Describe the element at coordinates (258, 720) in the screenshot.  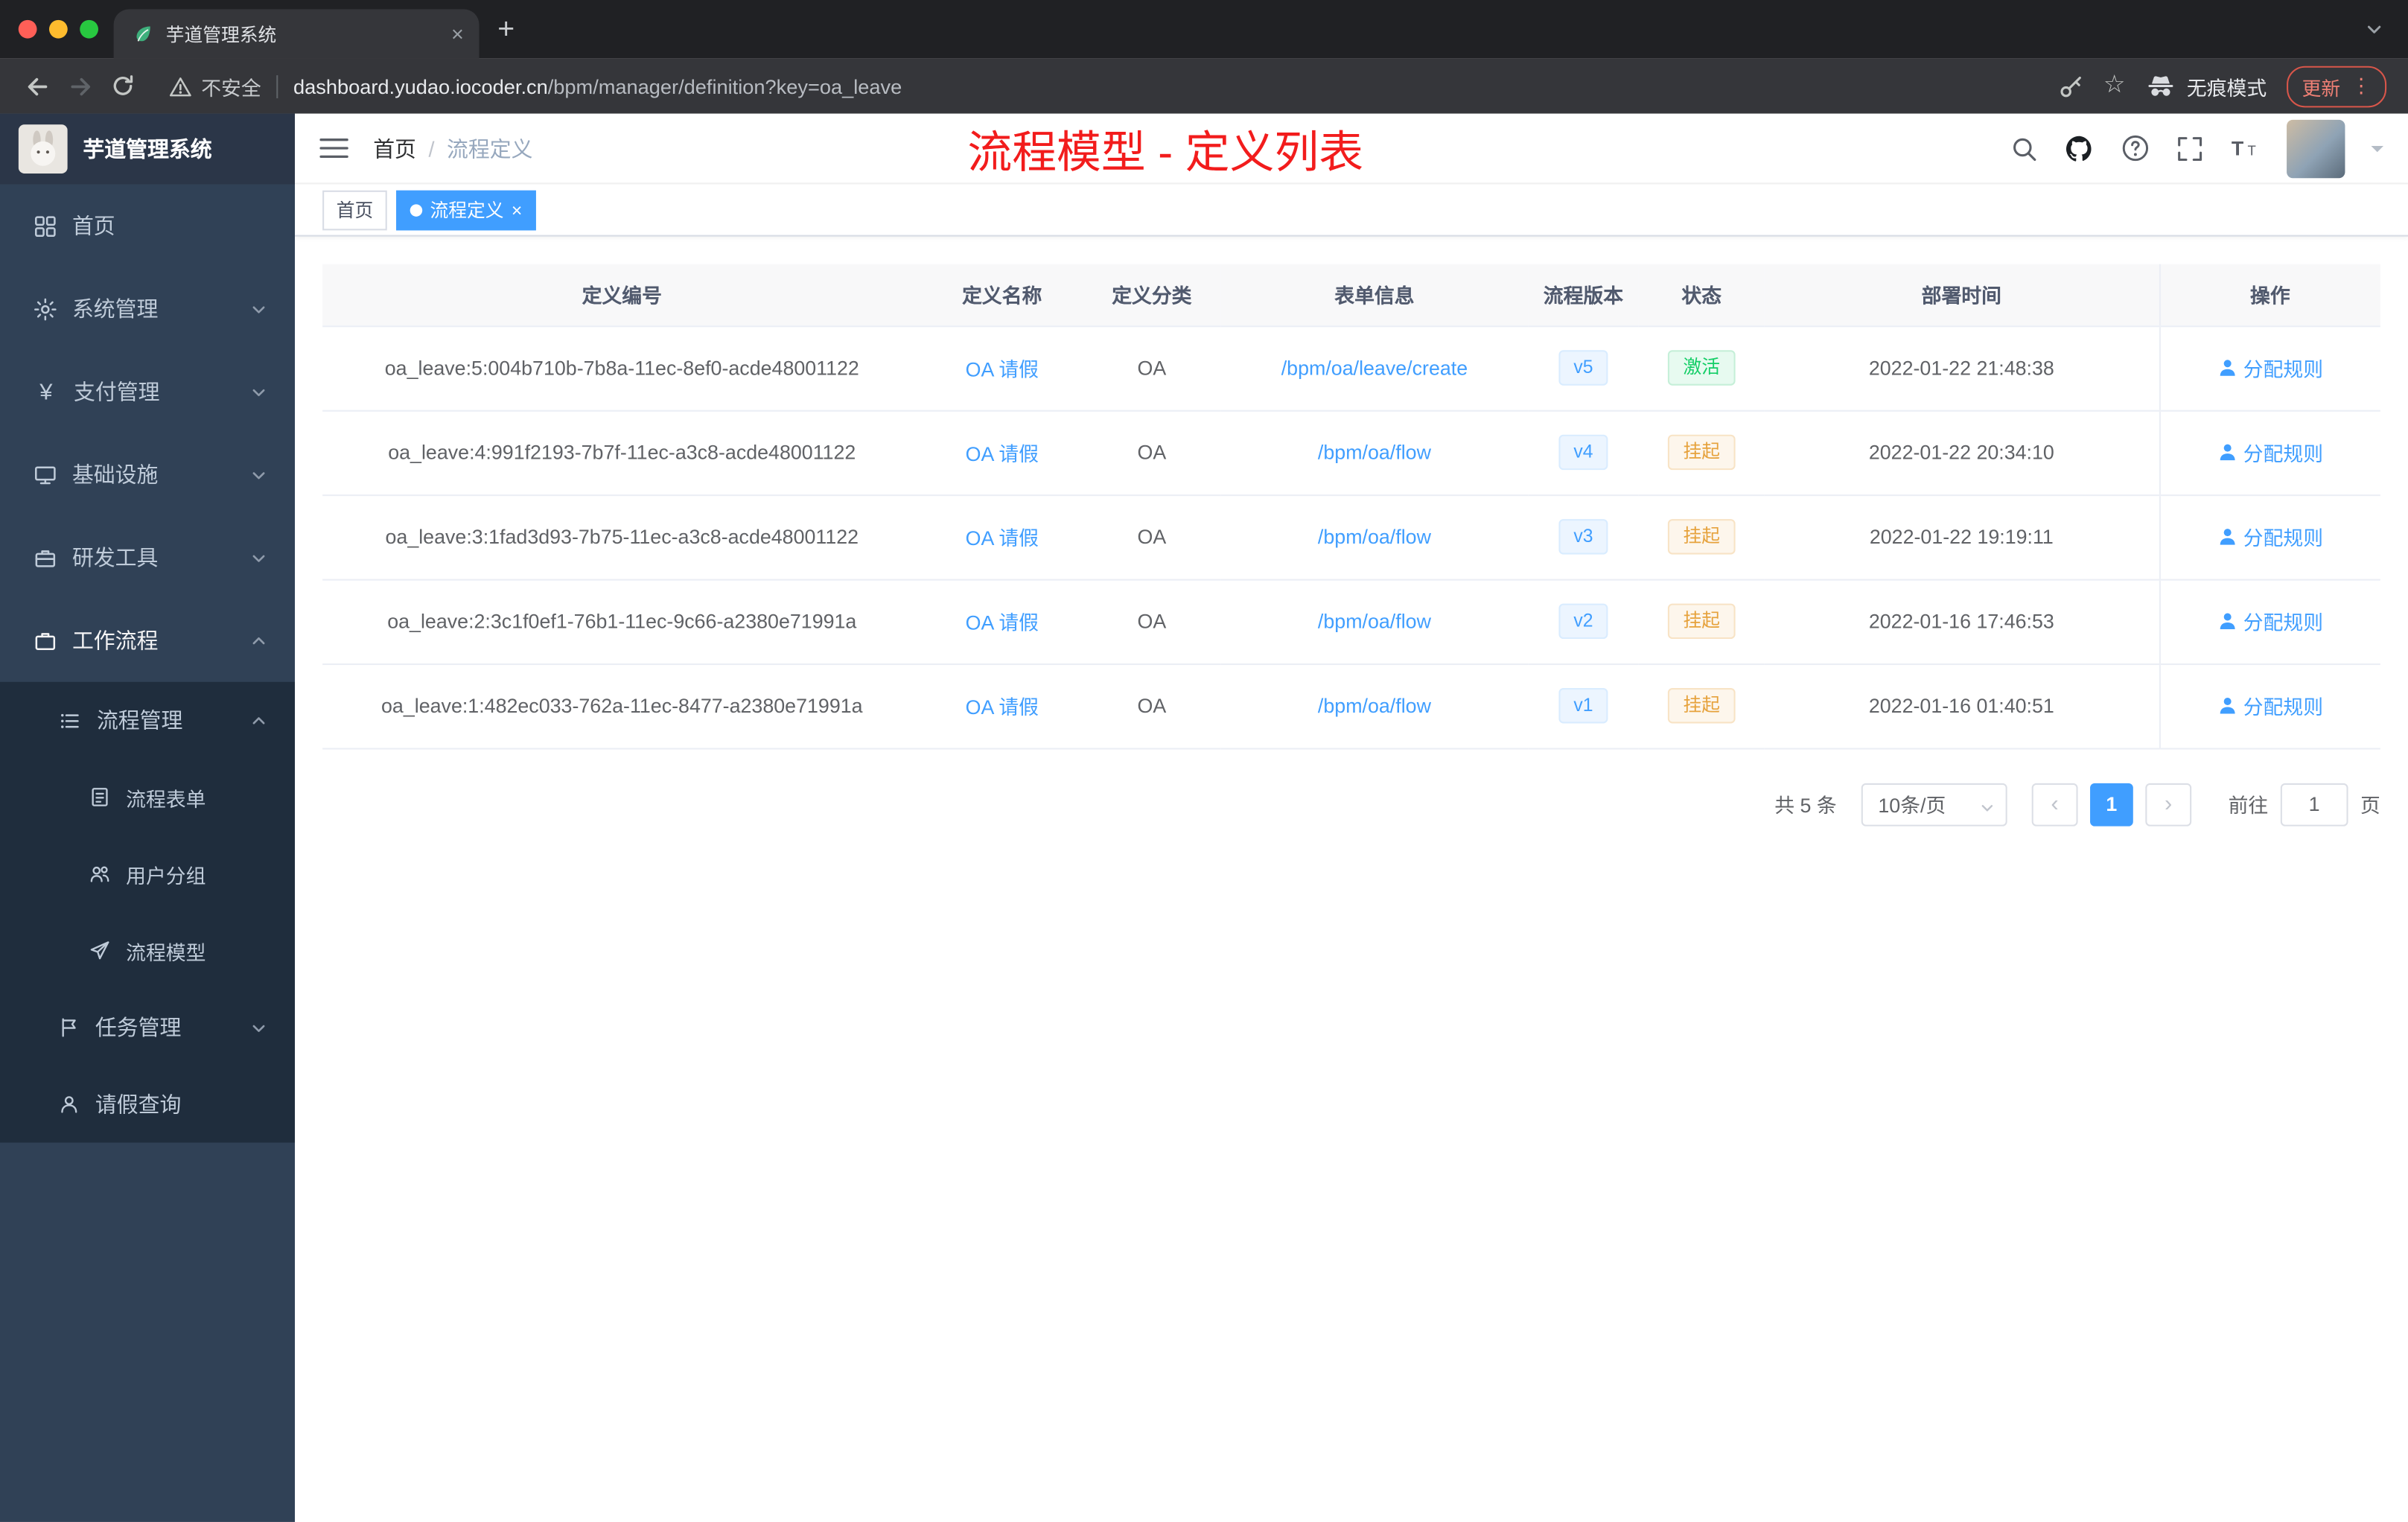
I see `chevron-up-icon` at that location.